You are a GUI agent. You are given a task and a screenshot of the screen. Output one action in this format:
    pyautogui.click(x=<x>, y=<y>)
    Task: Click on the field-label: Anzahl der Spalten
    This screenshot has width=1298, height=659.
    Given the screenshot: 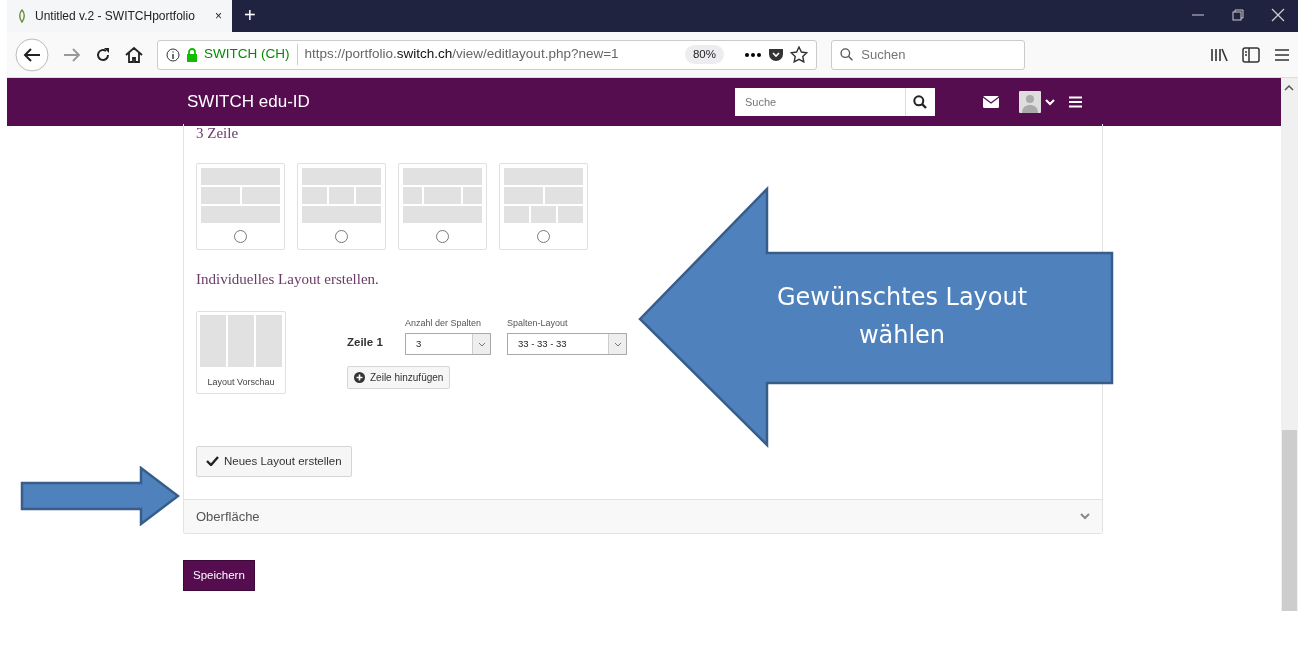 What is the action you would take?
    pyautogui.click(x=444, y=323)
    